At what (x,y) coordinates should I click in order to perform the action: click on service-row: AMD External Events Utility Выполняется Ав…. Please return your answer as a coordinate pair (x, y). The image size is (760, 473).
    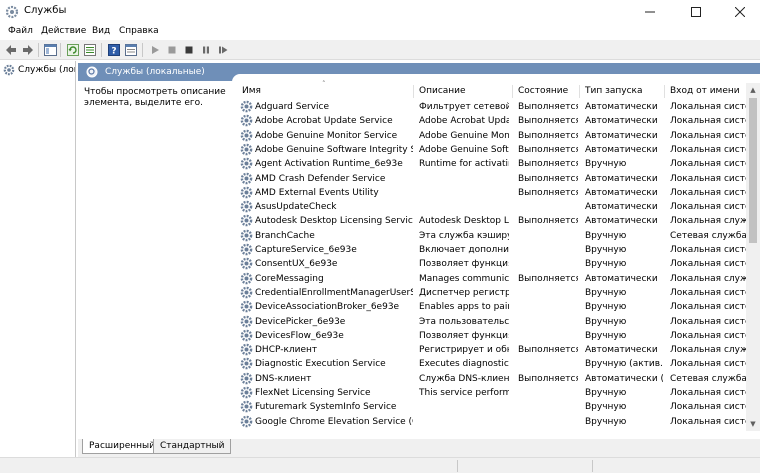
    Looking at the image, I should click on (493, 193).